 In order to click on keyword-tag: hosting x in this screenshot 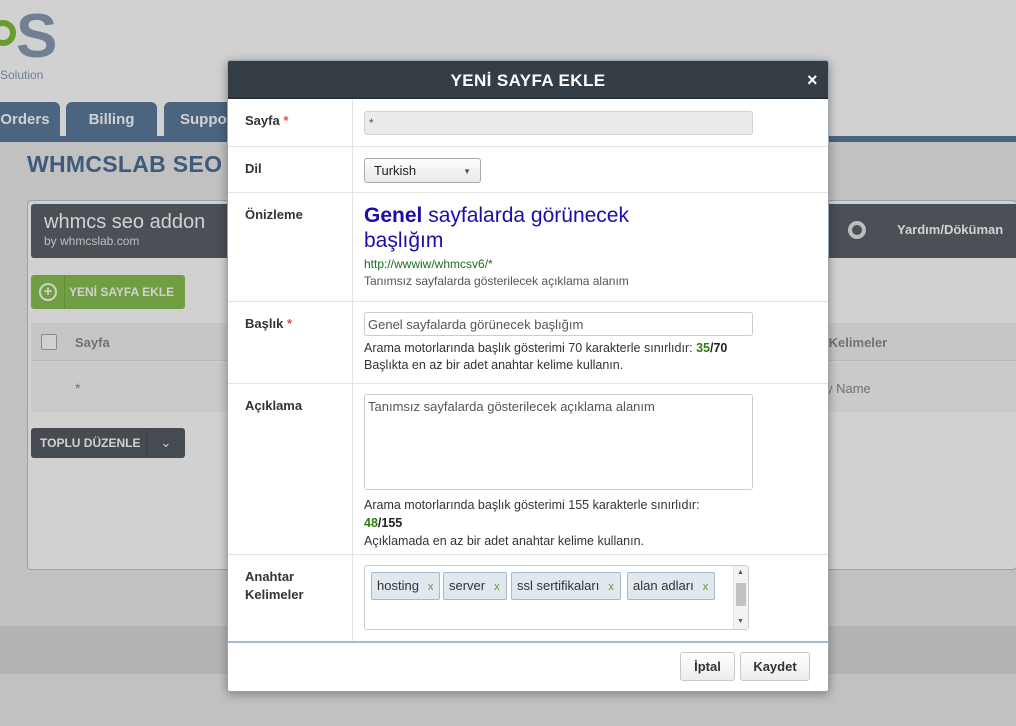, I will do `click(406, 586)`.